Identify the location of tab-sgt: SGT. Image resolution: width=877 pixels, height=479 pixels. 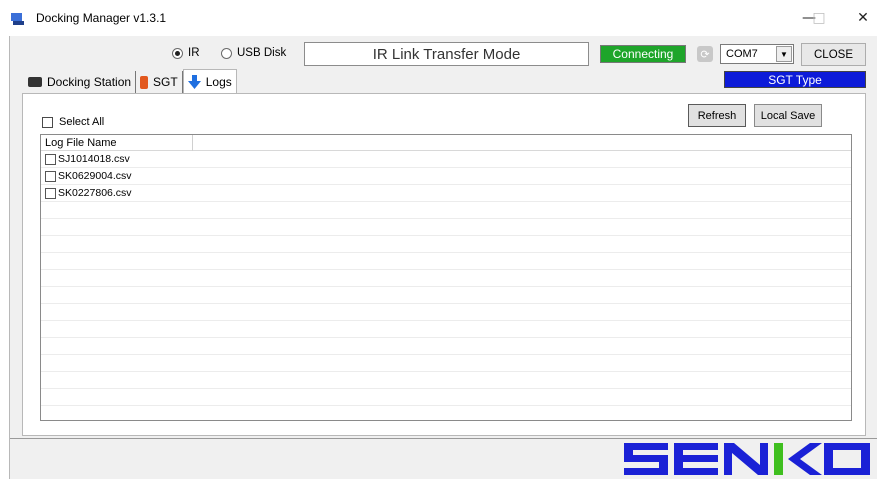
(159, 82).